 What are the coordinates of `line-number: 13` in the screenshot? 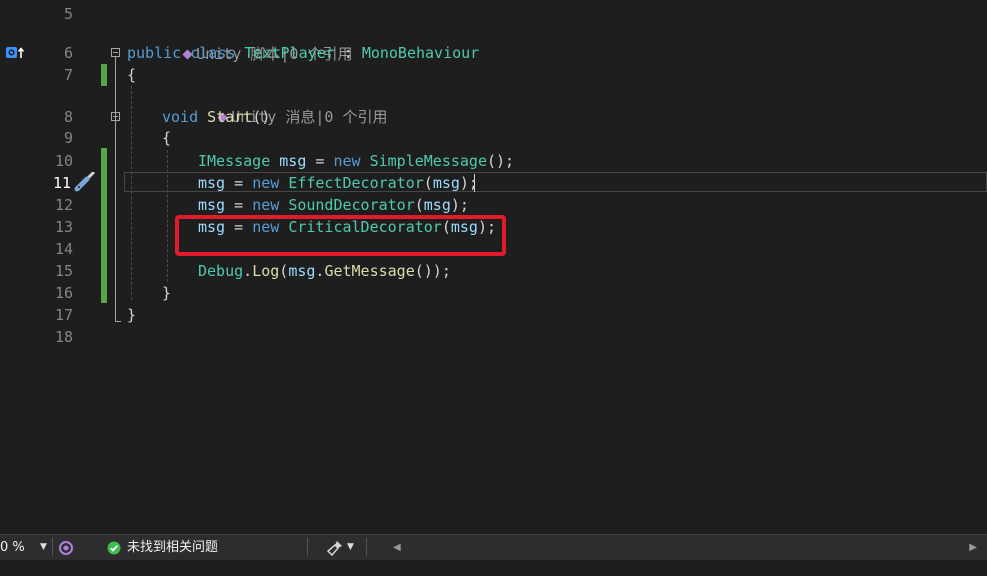 It's located at (63, 227).